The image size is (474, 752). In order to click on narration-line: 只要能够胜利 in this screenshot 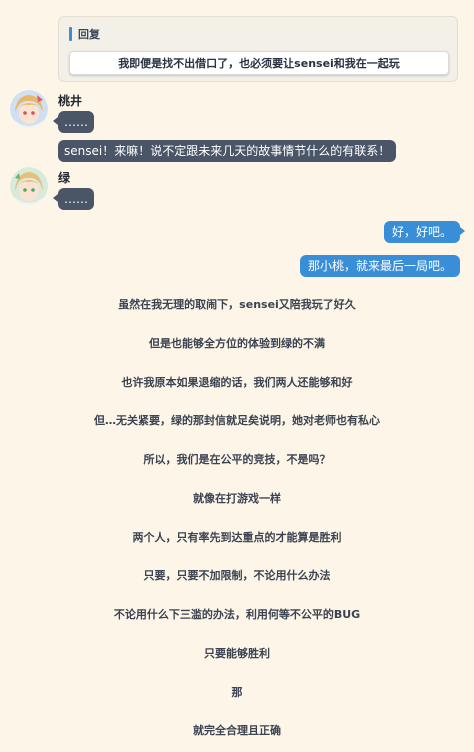, I will do `click(237, 653)`.